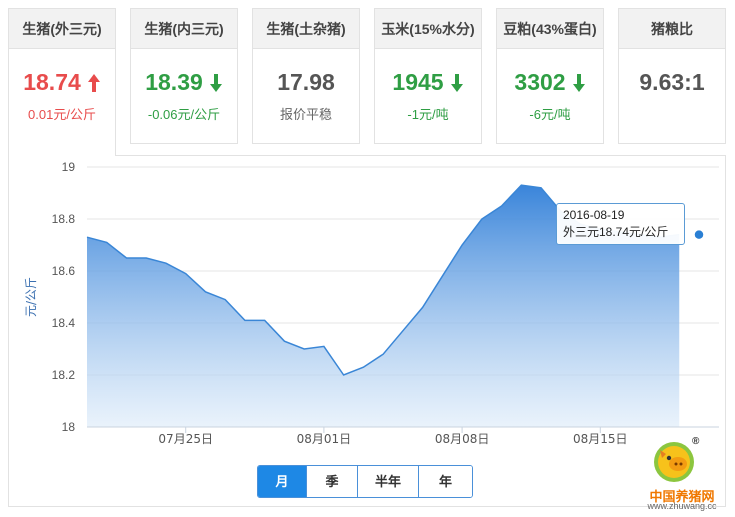 The width and height of the screenshot is (735, 517). What do you see at coordinates (428, 114) in the screenshot?
I see `card-change: -1元/吨` at bounding box center [428, 114].